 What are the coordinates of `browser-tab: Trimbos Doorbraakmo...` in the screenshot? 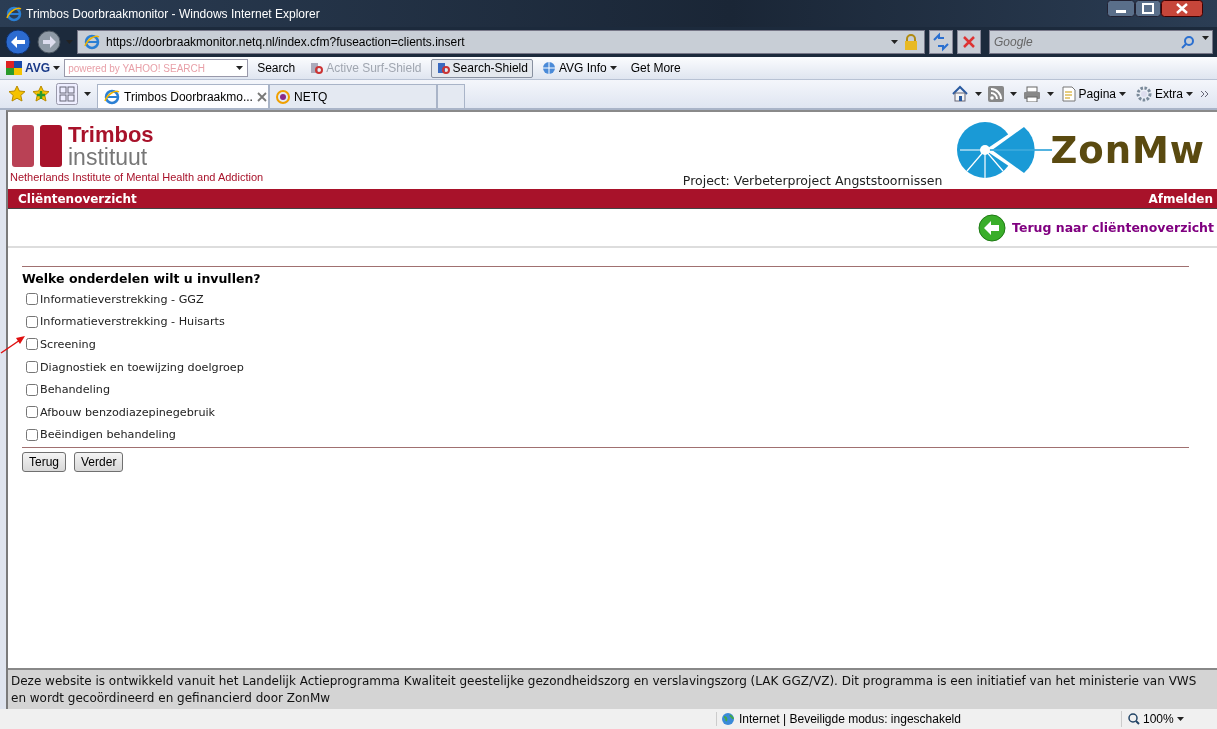 It's located at (183, 96).